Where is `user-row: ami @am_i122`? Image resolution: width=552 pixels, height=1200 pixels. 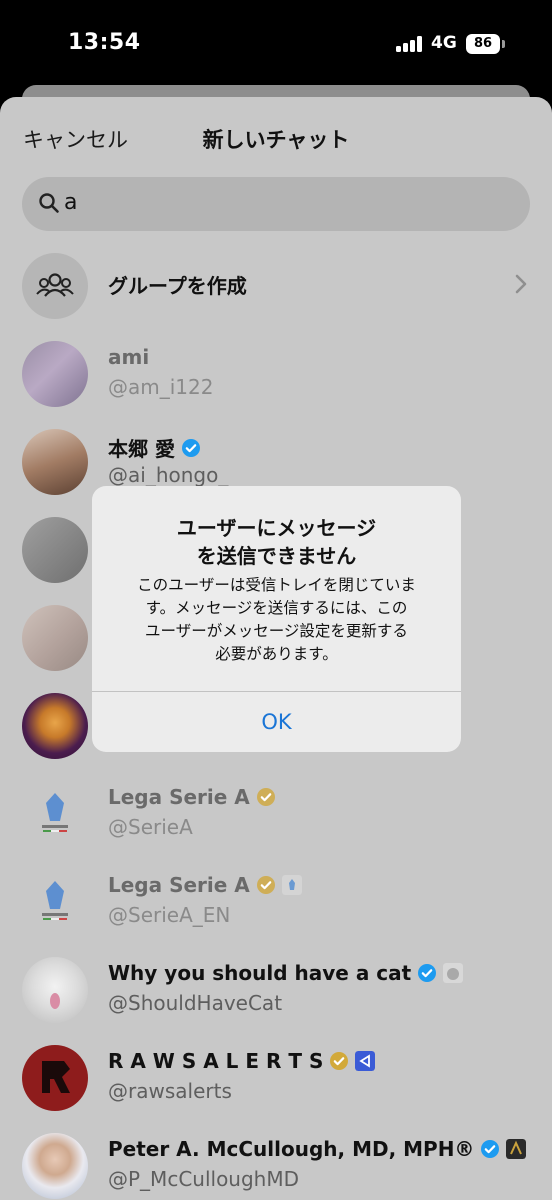
user-row: ami @am_i122 is located at coordinates (276, 375).